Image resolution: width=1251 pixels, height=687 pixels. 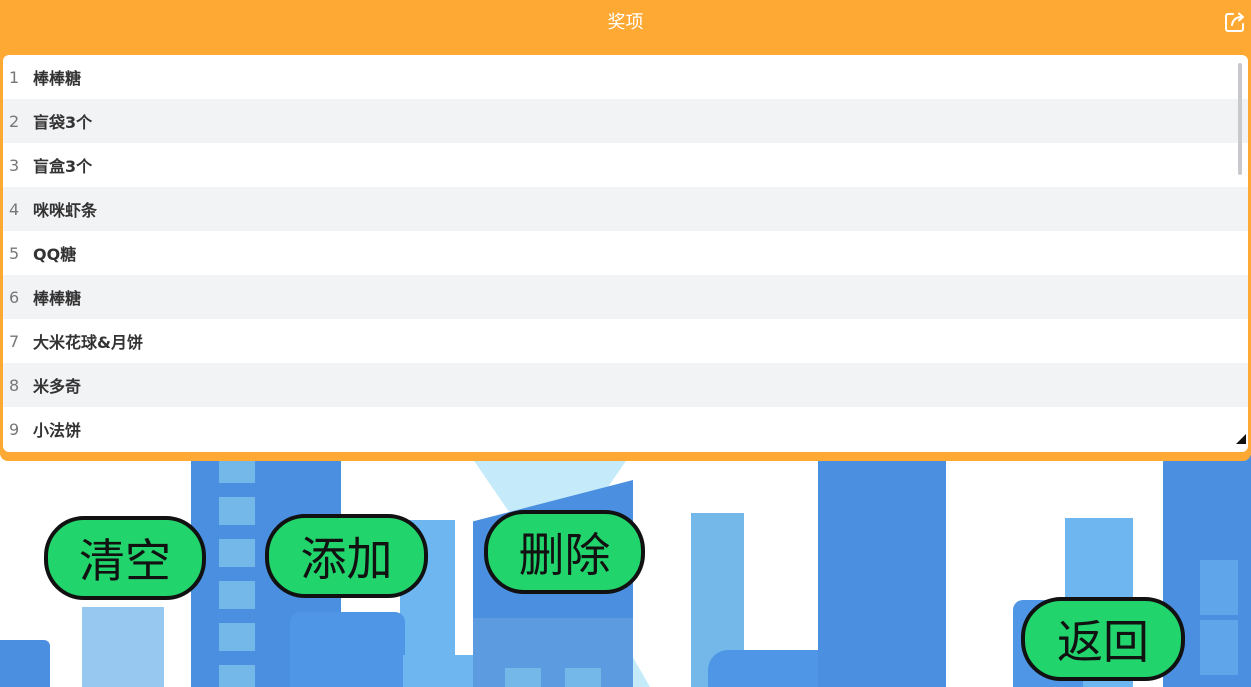 I want to click on clear-button: 清空, so click(x=125, y=558).